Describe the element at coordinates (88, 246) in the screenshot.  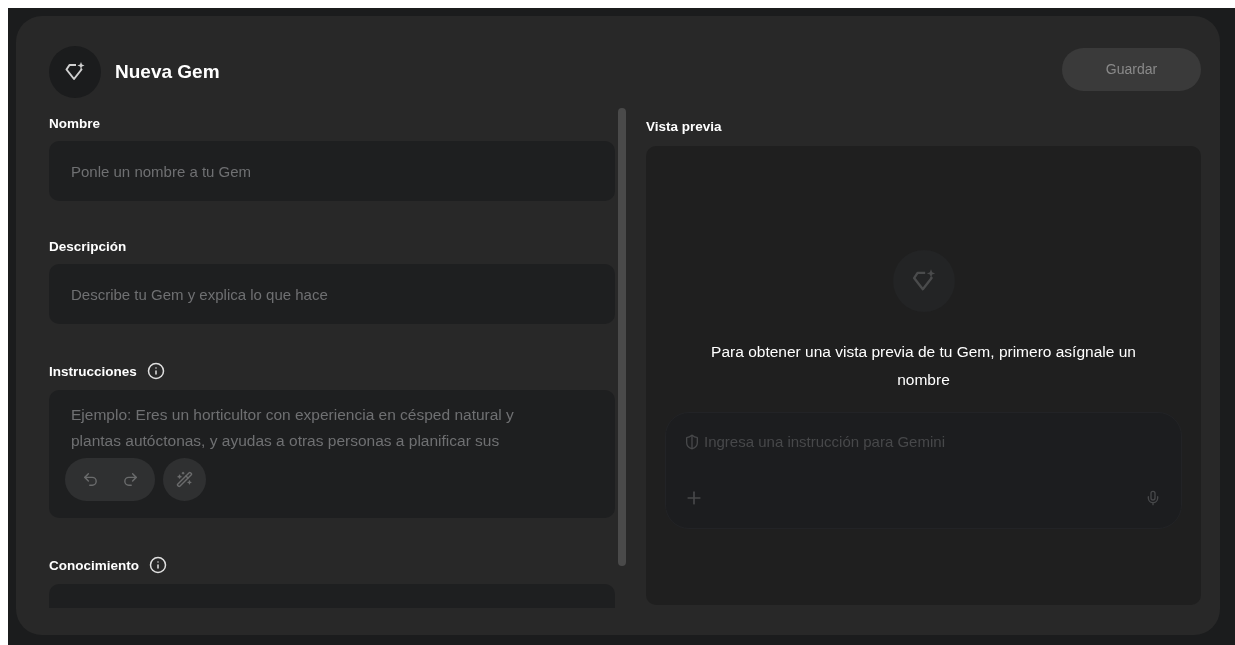
I see `field-label: Descripción` at that location.